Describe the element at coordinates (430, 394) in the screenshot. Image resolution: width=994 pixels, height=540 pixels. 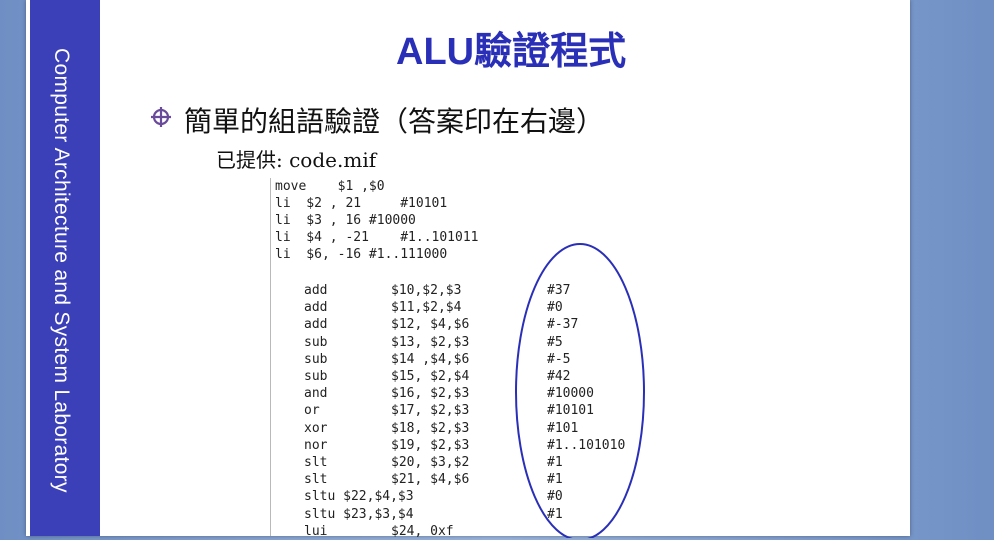
I see `instruction-args: $16, $2,$3` at that location.